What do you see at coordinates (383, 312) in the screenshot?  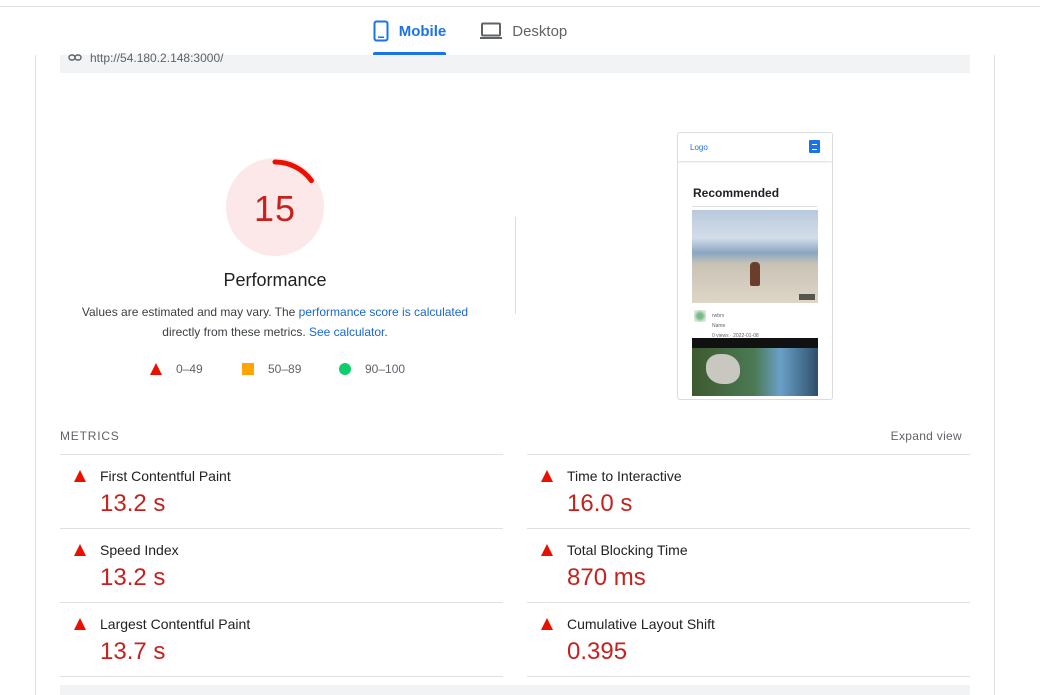 I see `score-calculated-link: performance score is calculated` at bounding box center [383, 312].